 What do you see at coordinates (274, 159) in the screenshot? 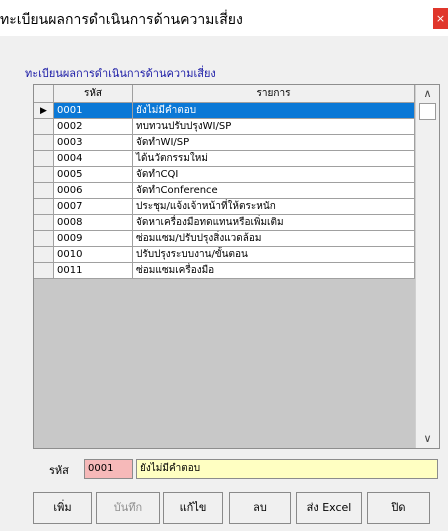
I see `cell-name: ได้นวัตกรรมใหม่` at bounding box center [274, 159].